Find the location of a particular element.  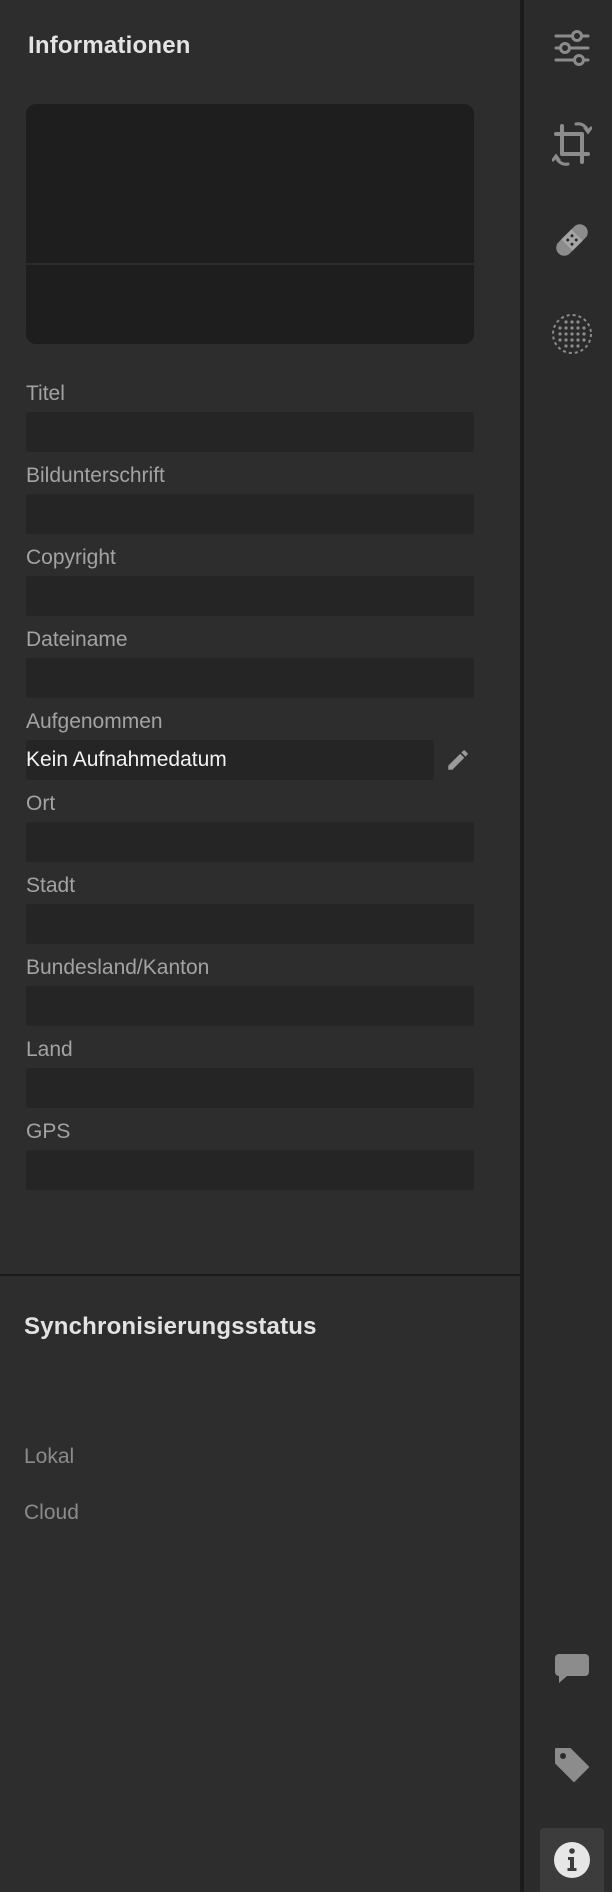

info-icon is located at coordinates (572, 1860).